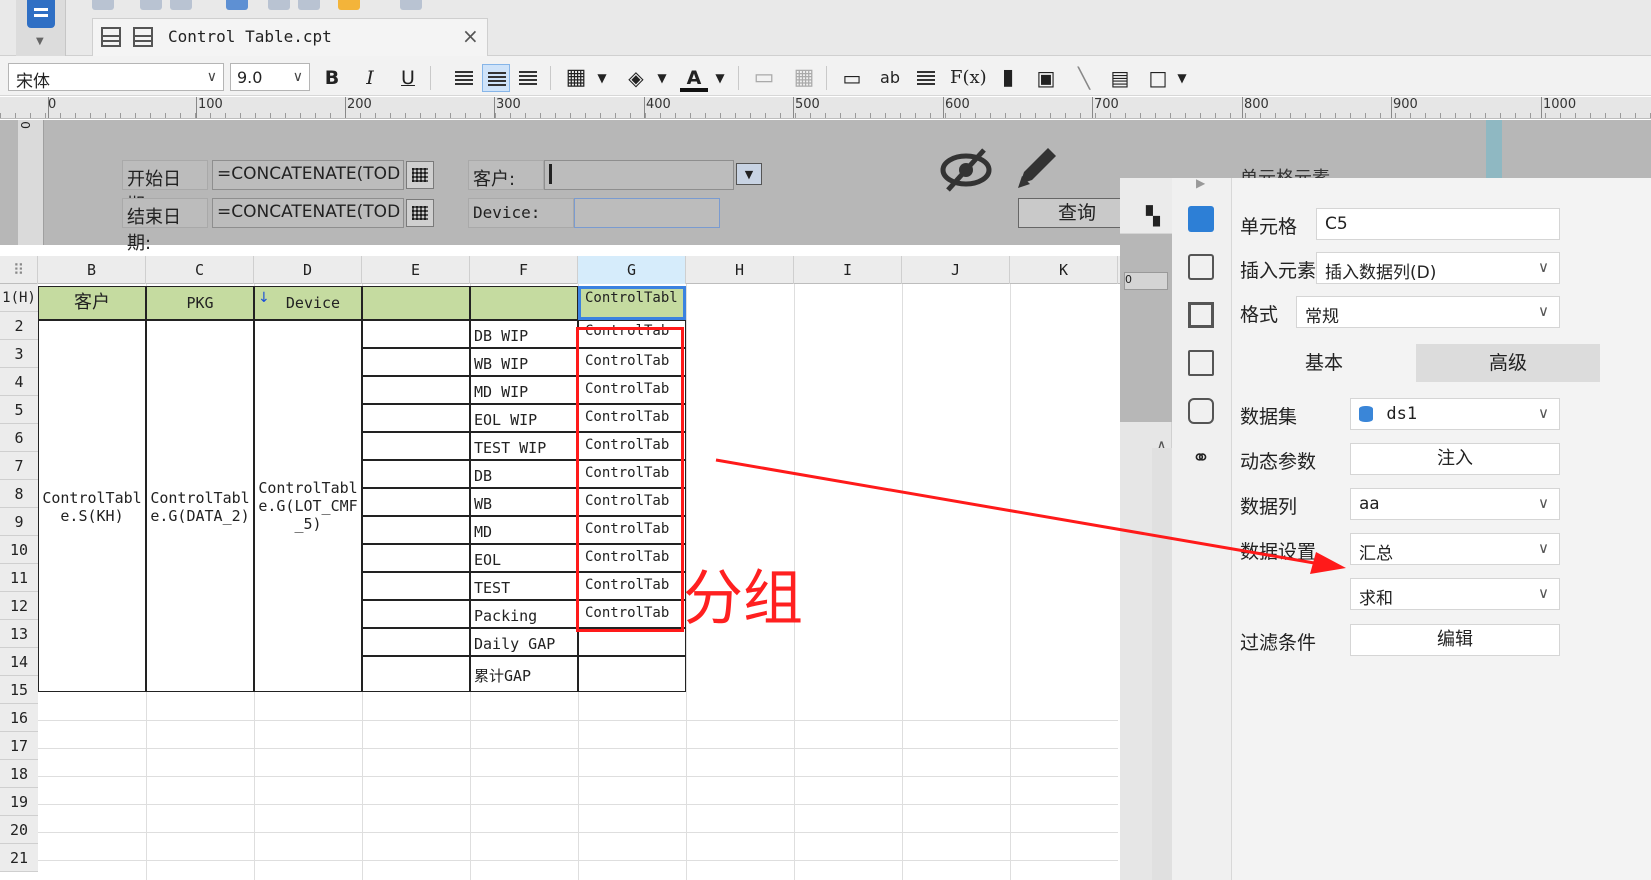 This screenshot has height=880, width=1651. Describe the element at coordinates (1328, 563) in the screenshot. I see `annotation-arrow-head` at that location.